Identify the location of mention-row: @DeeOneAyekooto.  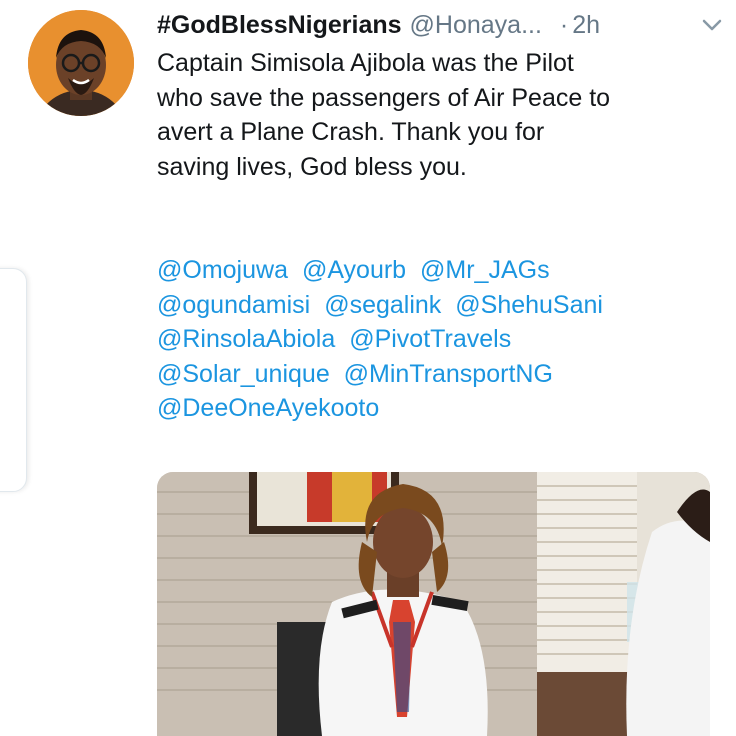
(442, 408).